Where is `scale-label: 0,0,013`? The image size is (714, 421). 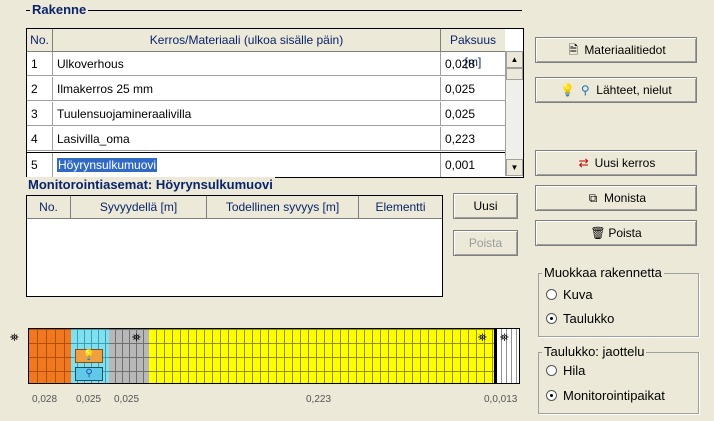 scale-label: 0,0,013 is located at coordinates (501, 399).